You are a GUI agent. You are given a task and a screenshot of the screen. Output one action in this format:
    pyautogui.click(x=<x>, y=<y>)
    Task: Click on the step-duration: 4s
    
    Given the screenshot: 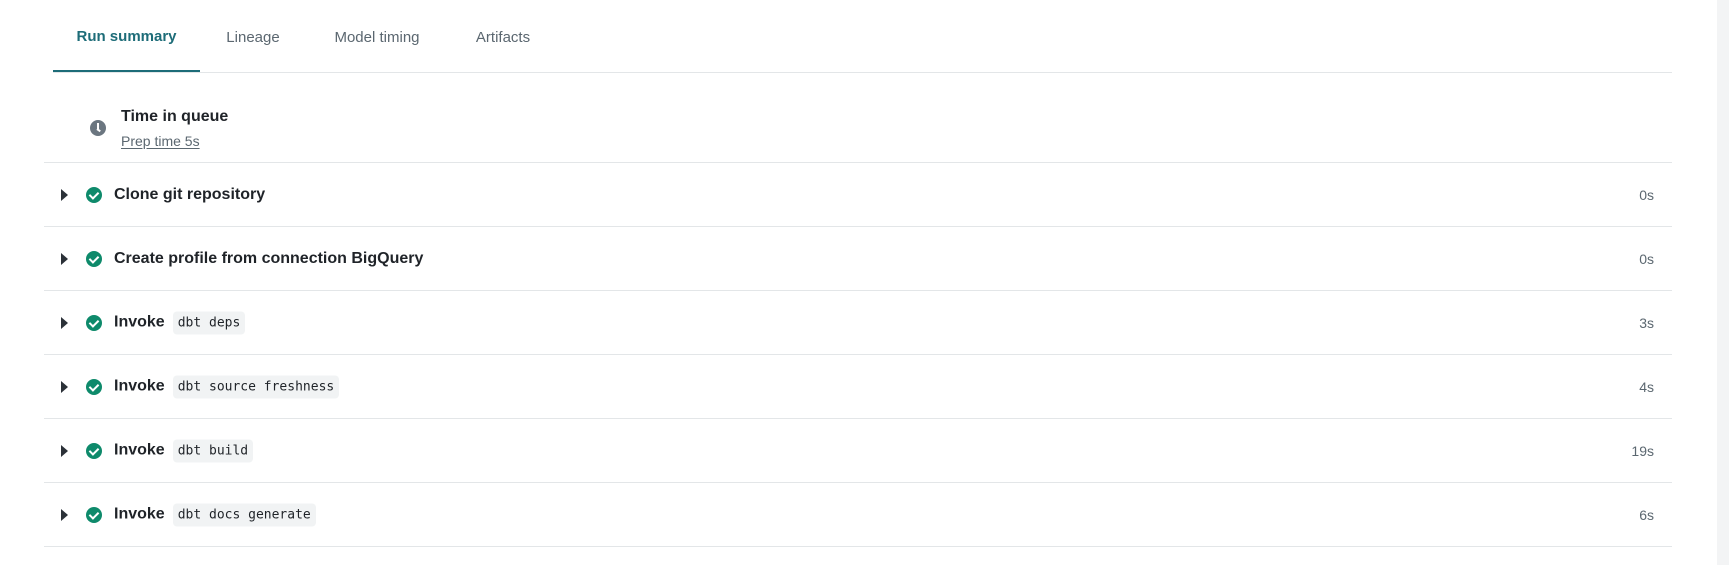 What is the action you would take?
    pyautogui.click(x=1646, y=386)
    